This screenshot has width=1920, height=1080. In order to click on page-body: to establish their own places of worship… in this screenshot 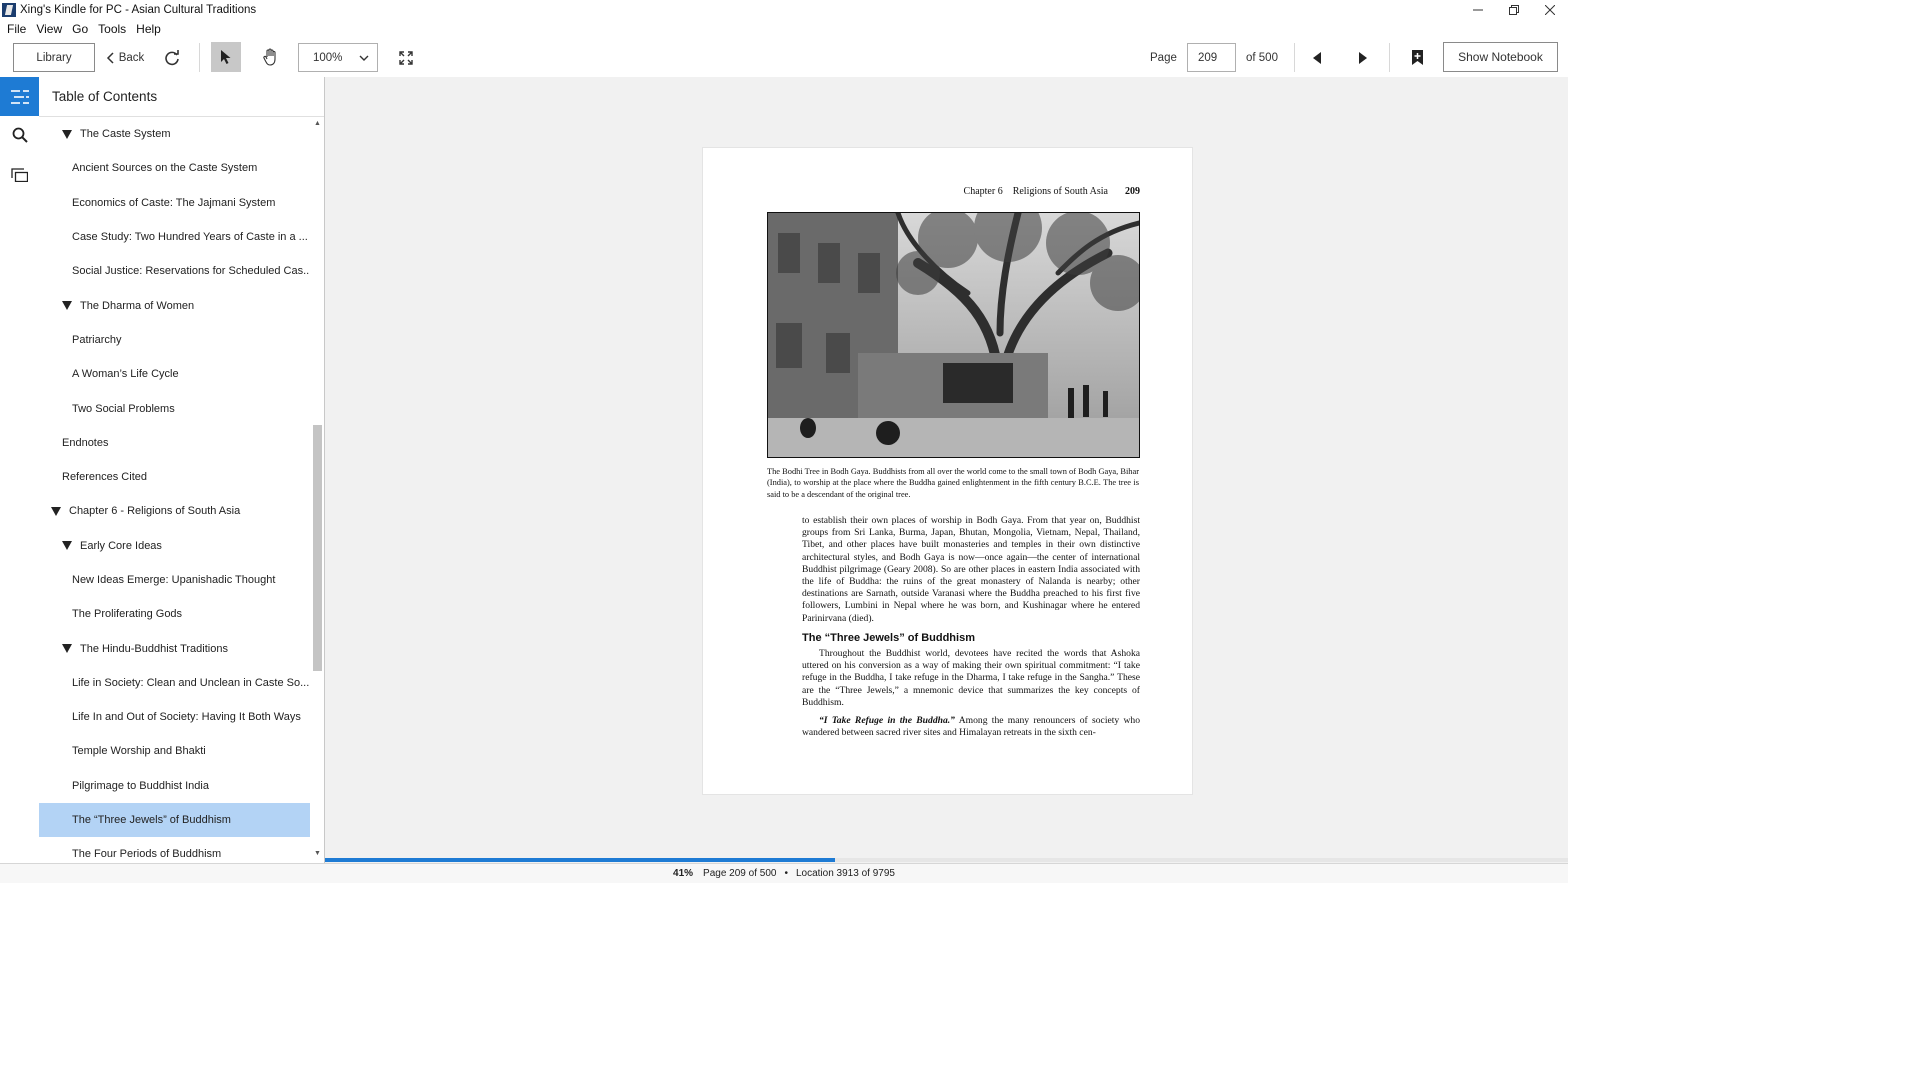, I will do `click(971, 627)`.